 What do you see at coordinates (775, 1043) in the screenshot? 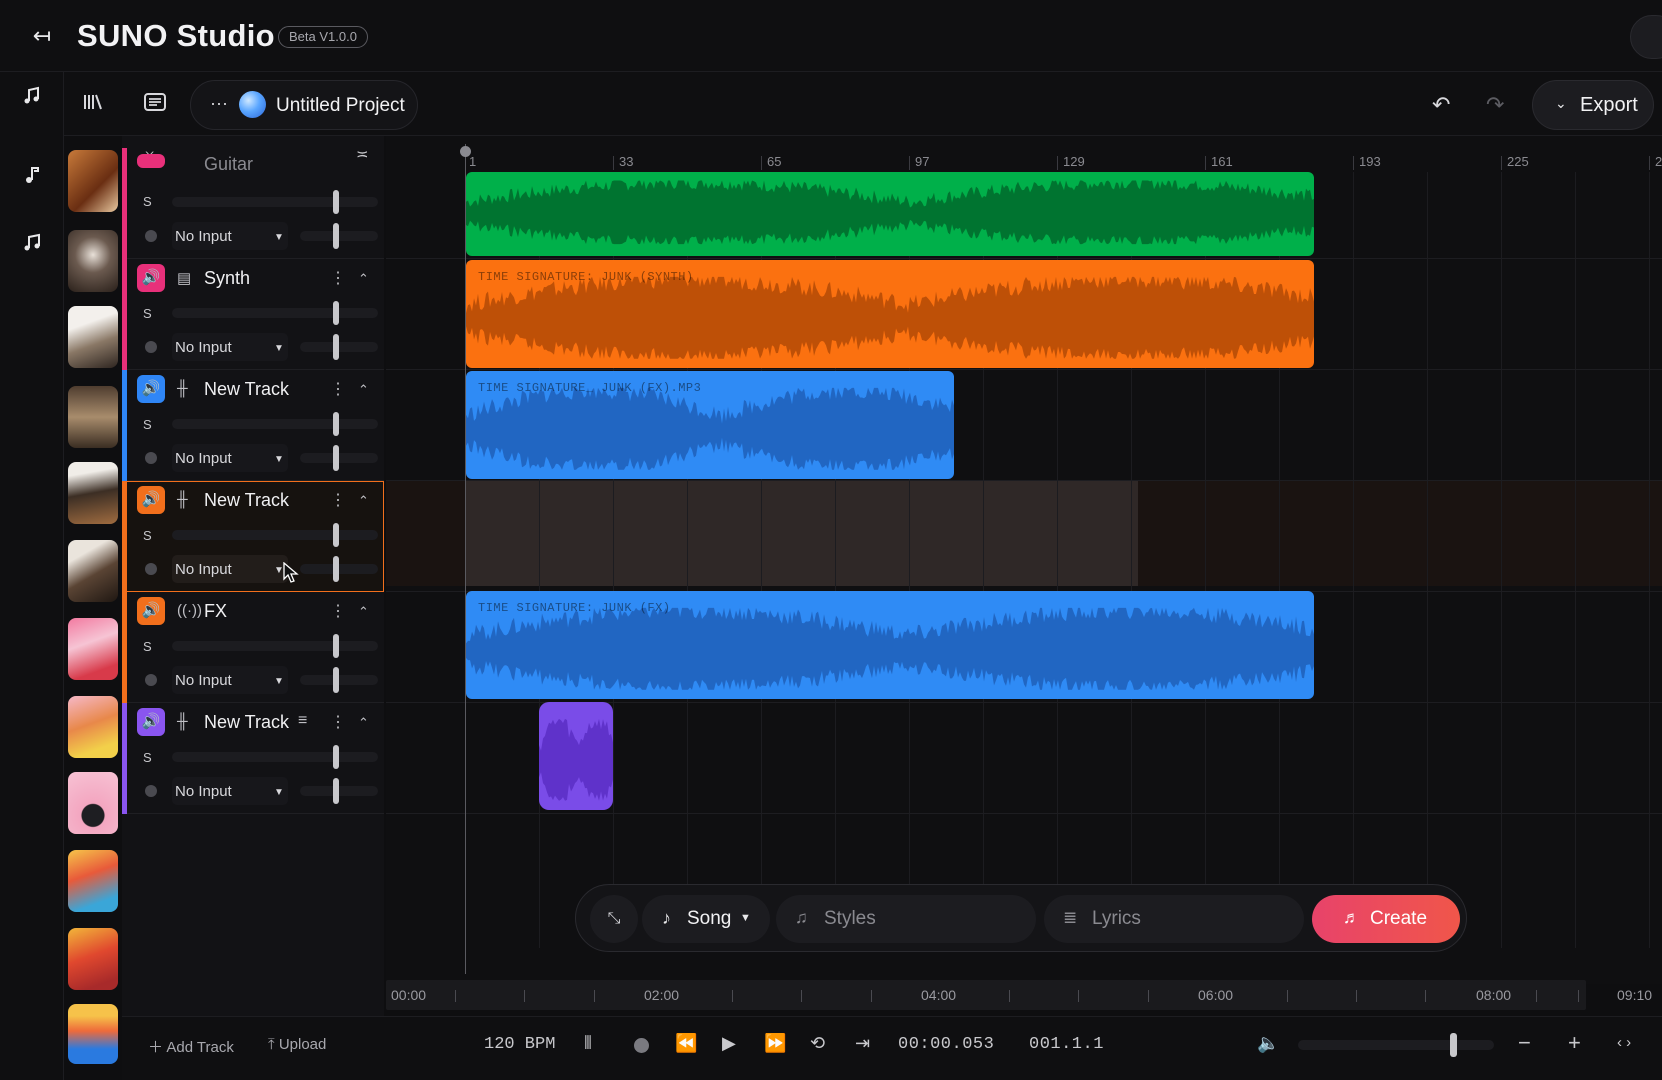
I see `fast-forward-icon: ⏩` at bounding box center [775, 1043].